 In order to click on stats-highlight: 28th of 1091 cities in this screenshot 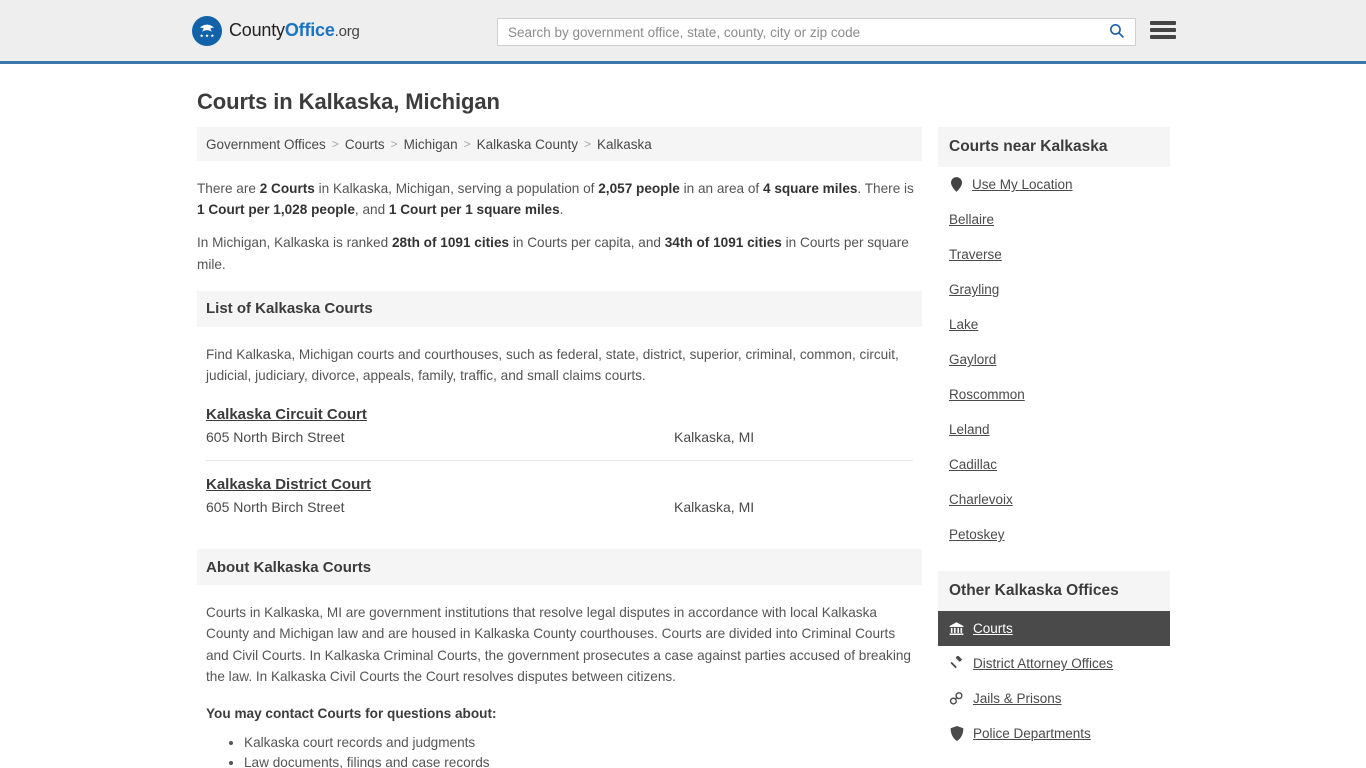, I will do `click(450, 243)`.